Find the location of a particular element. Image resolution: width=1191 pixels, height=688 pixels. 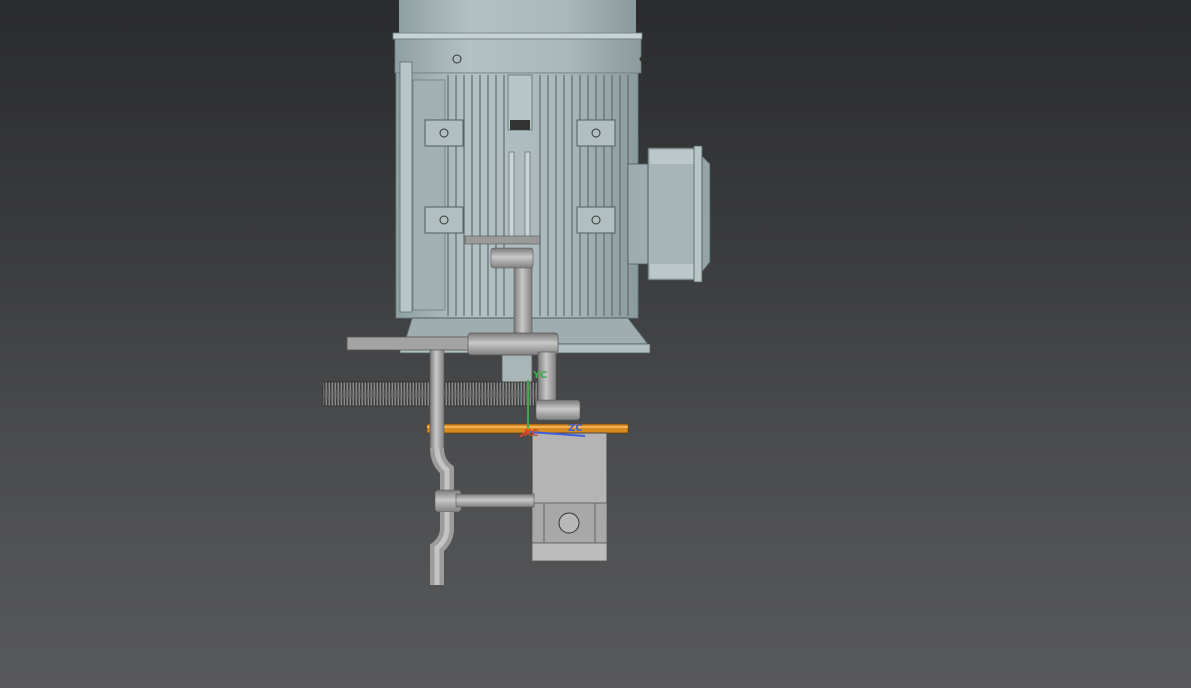

x-axis-label: XC is located at coordinates (531, 433).